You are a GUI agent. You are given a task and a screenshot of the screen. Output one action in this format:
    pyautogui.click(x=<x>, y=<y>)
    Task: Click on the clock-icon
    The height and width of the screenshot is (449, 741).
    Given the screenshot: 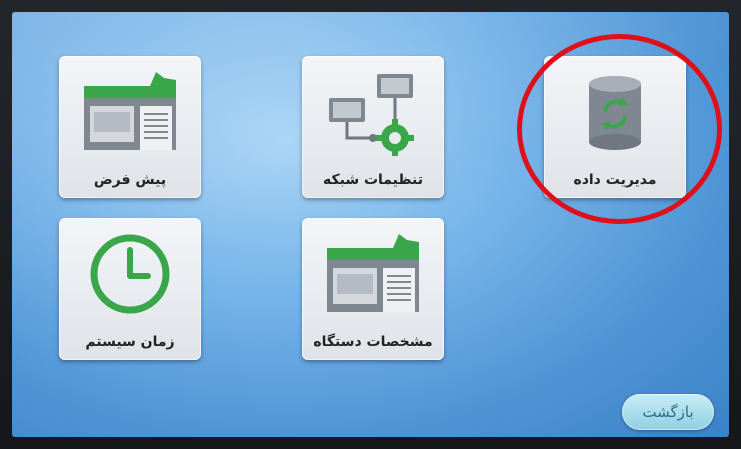 What is the action you would take?
    pyautogui.click(x=130, y=274)
    